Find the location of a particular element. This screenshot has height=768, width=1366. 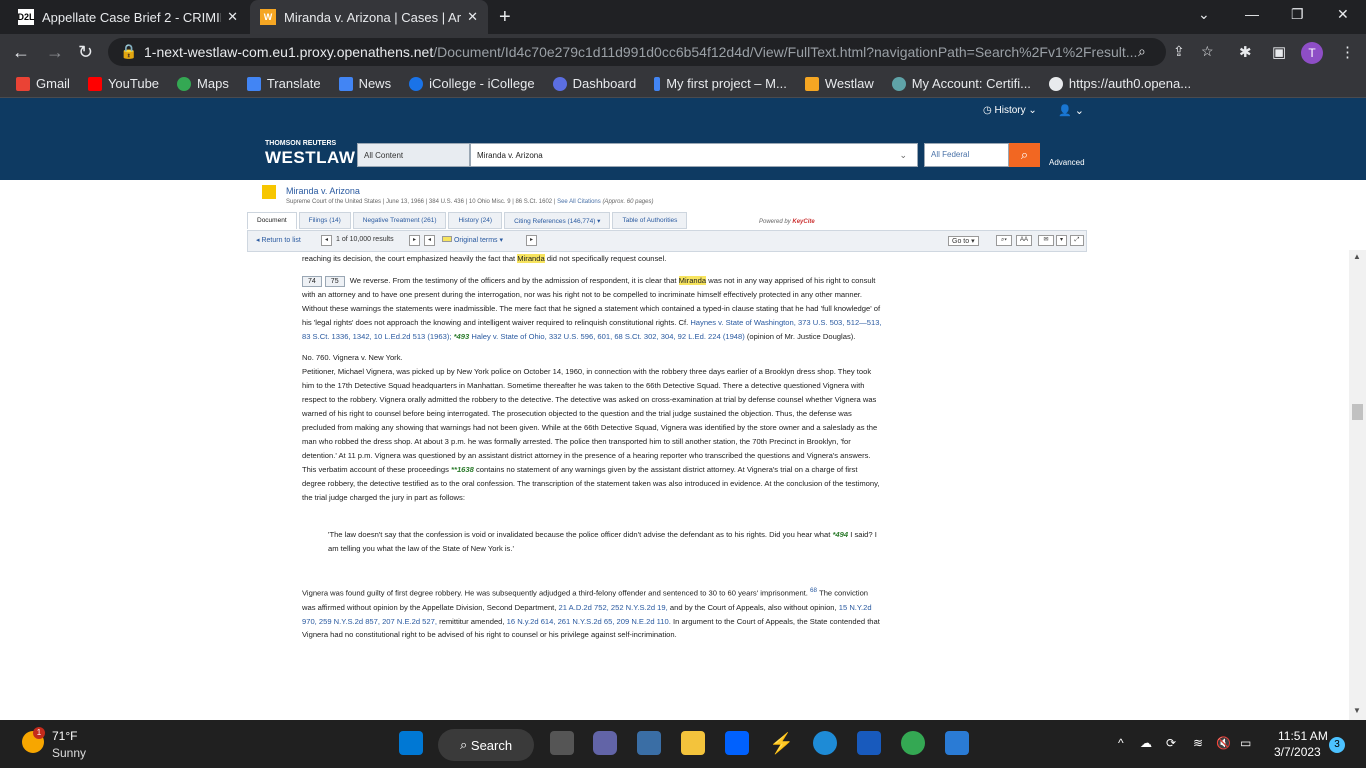

clock-time: 11:51 AM is located at coordinates (1303, 736).